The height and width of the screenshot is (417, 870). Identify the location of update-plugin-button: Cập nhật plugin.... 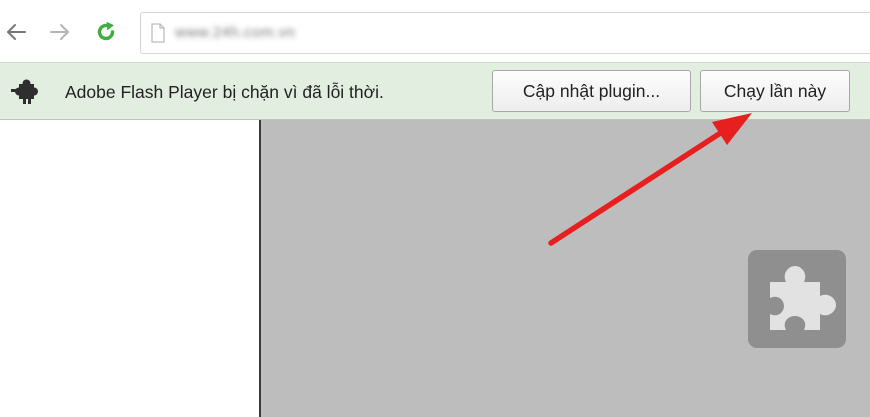
(591, 91).